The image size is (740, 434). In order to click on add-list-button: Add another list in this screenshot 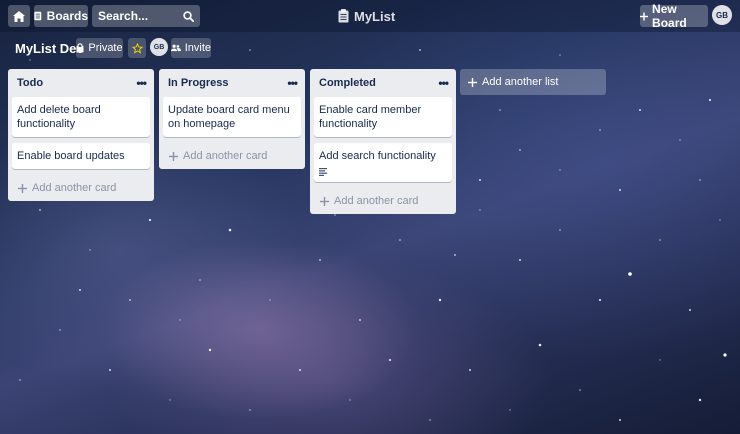, I will do `click(533, 82)`.